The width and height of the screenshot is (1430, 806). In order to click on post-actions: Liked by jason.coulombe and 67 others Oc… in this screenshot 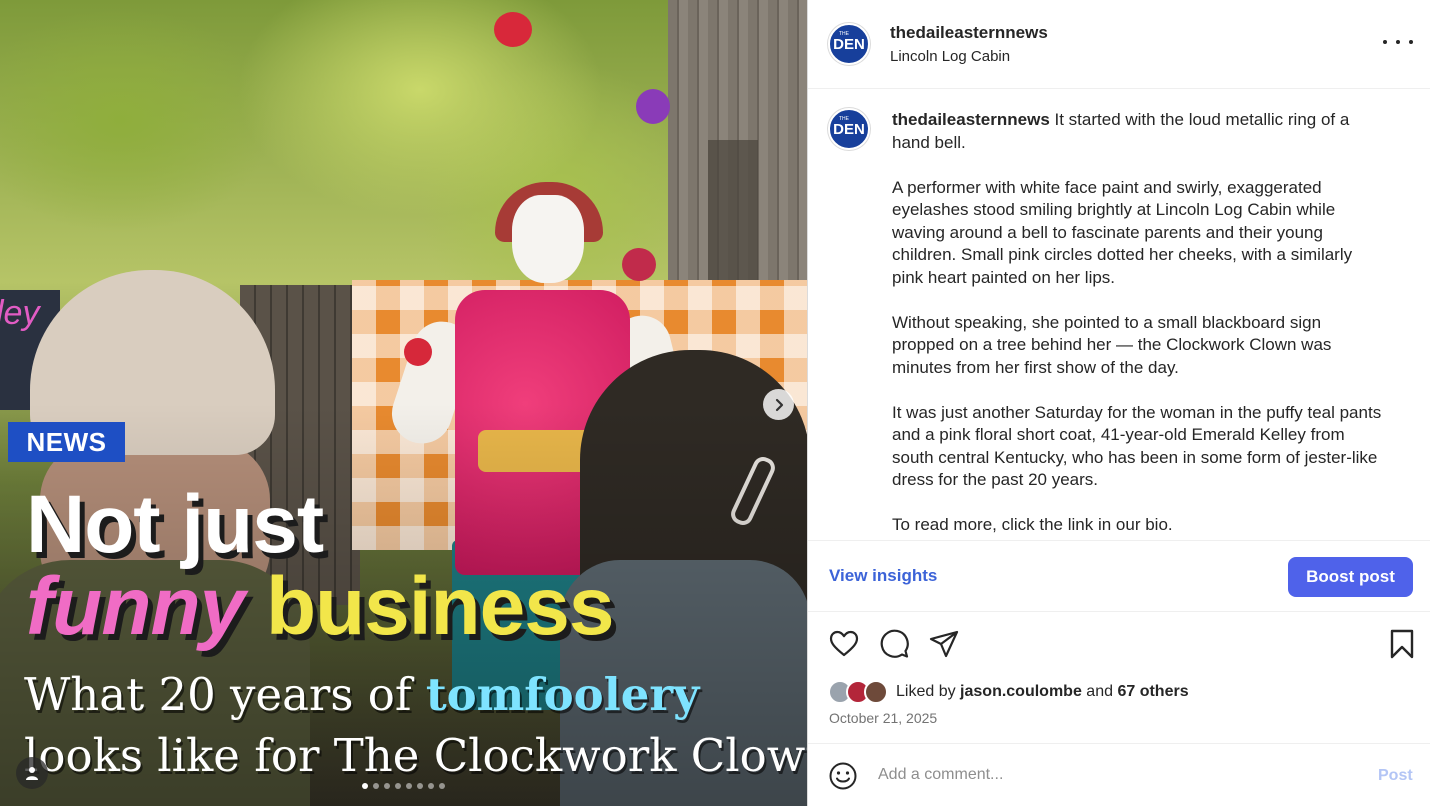, I will do `click(1119, 677)`.